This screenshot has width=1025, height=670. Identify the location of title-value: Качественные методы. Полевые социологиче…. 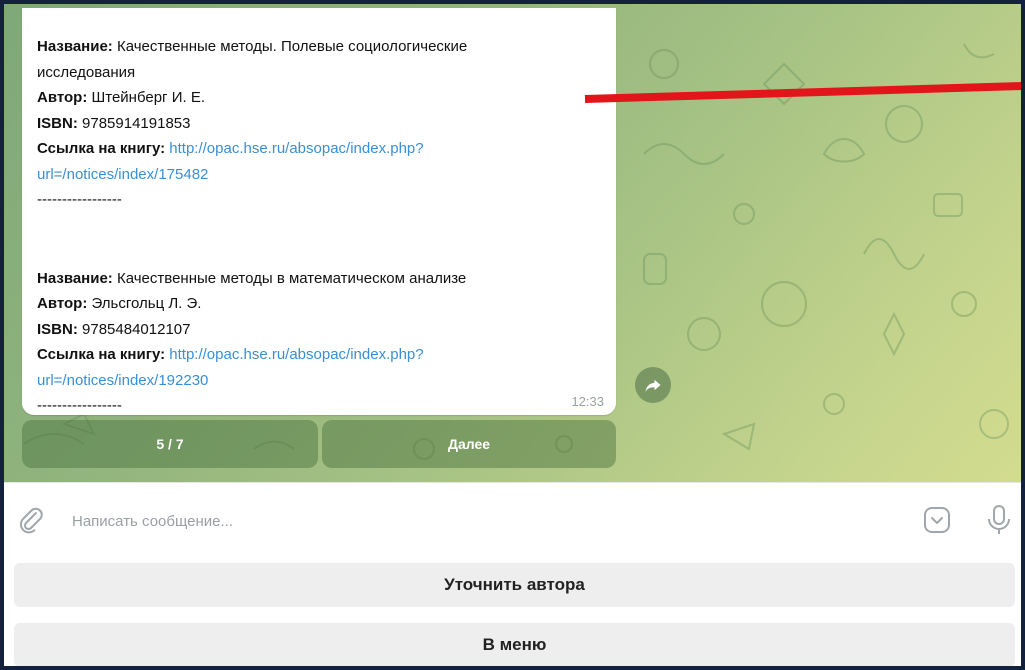
(292, 46).